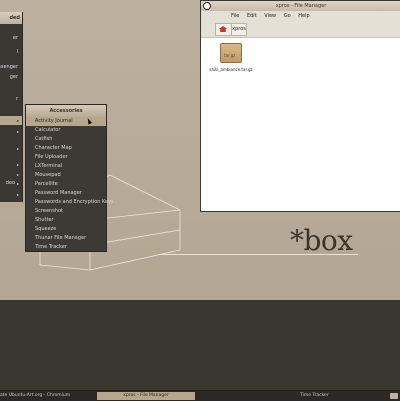 This screenshot has width=400, height=401. Describe the element at coordinates (300, 29) in the screenshot. I see `location-toolbar: xpros` at that location.